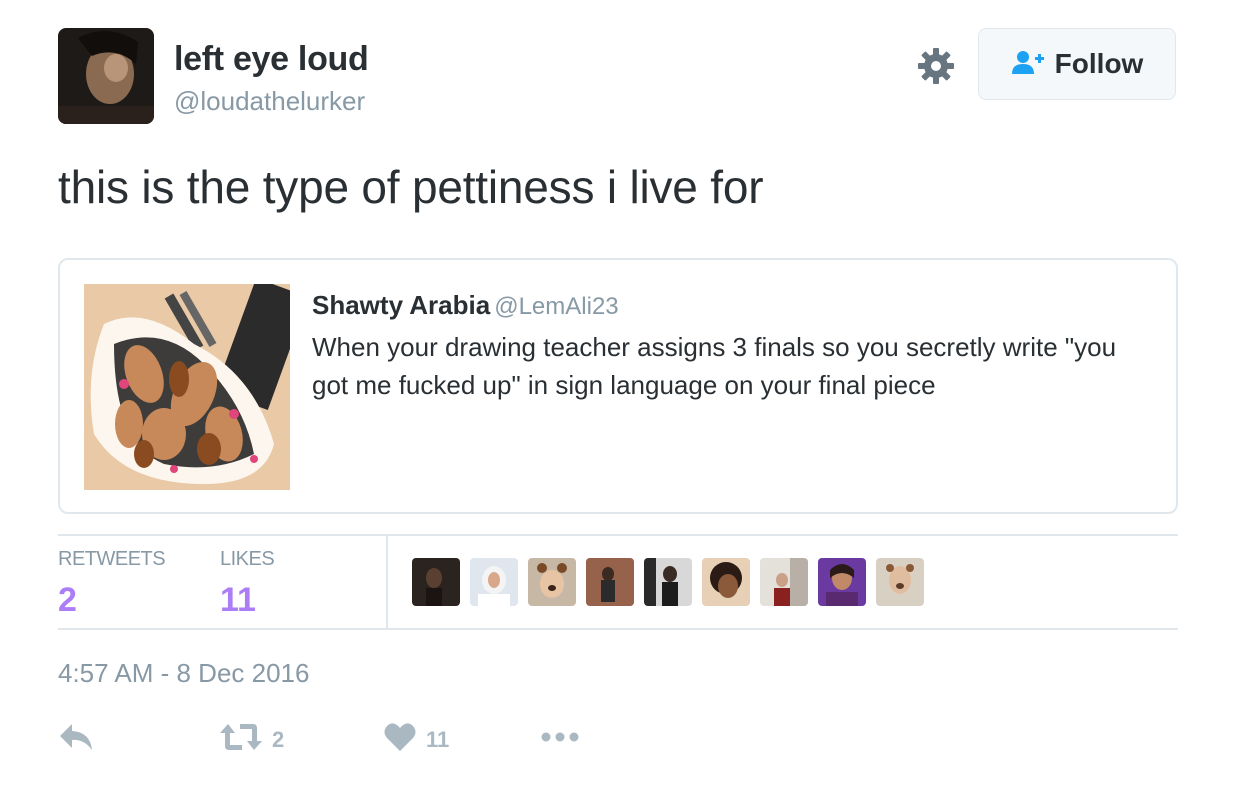 This screenshot has height=800, width=1238. I want to click on author-name: left eye loud, so click(271, 59).